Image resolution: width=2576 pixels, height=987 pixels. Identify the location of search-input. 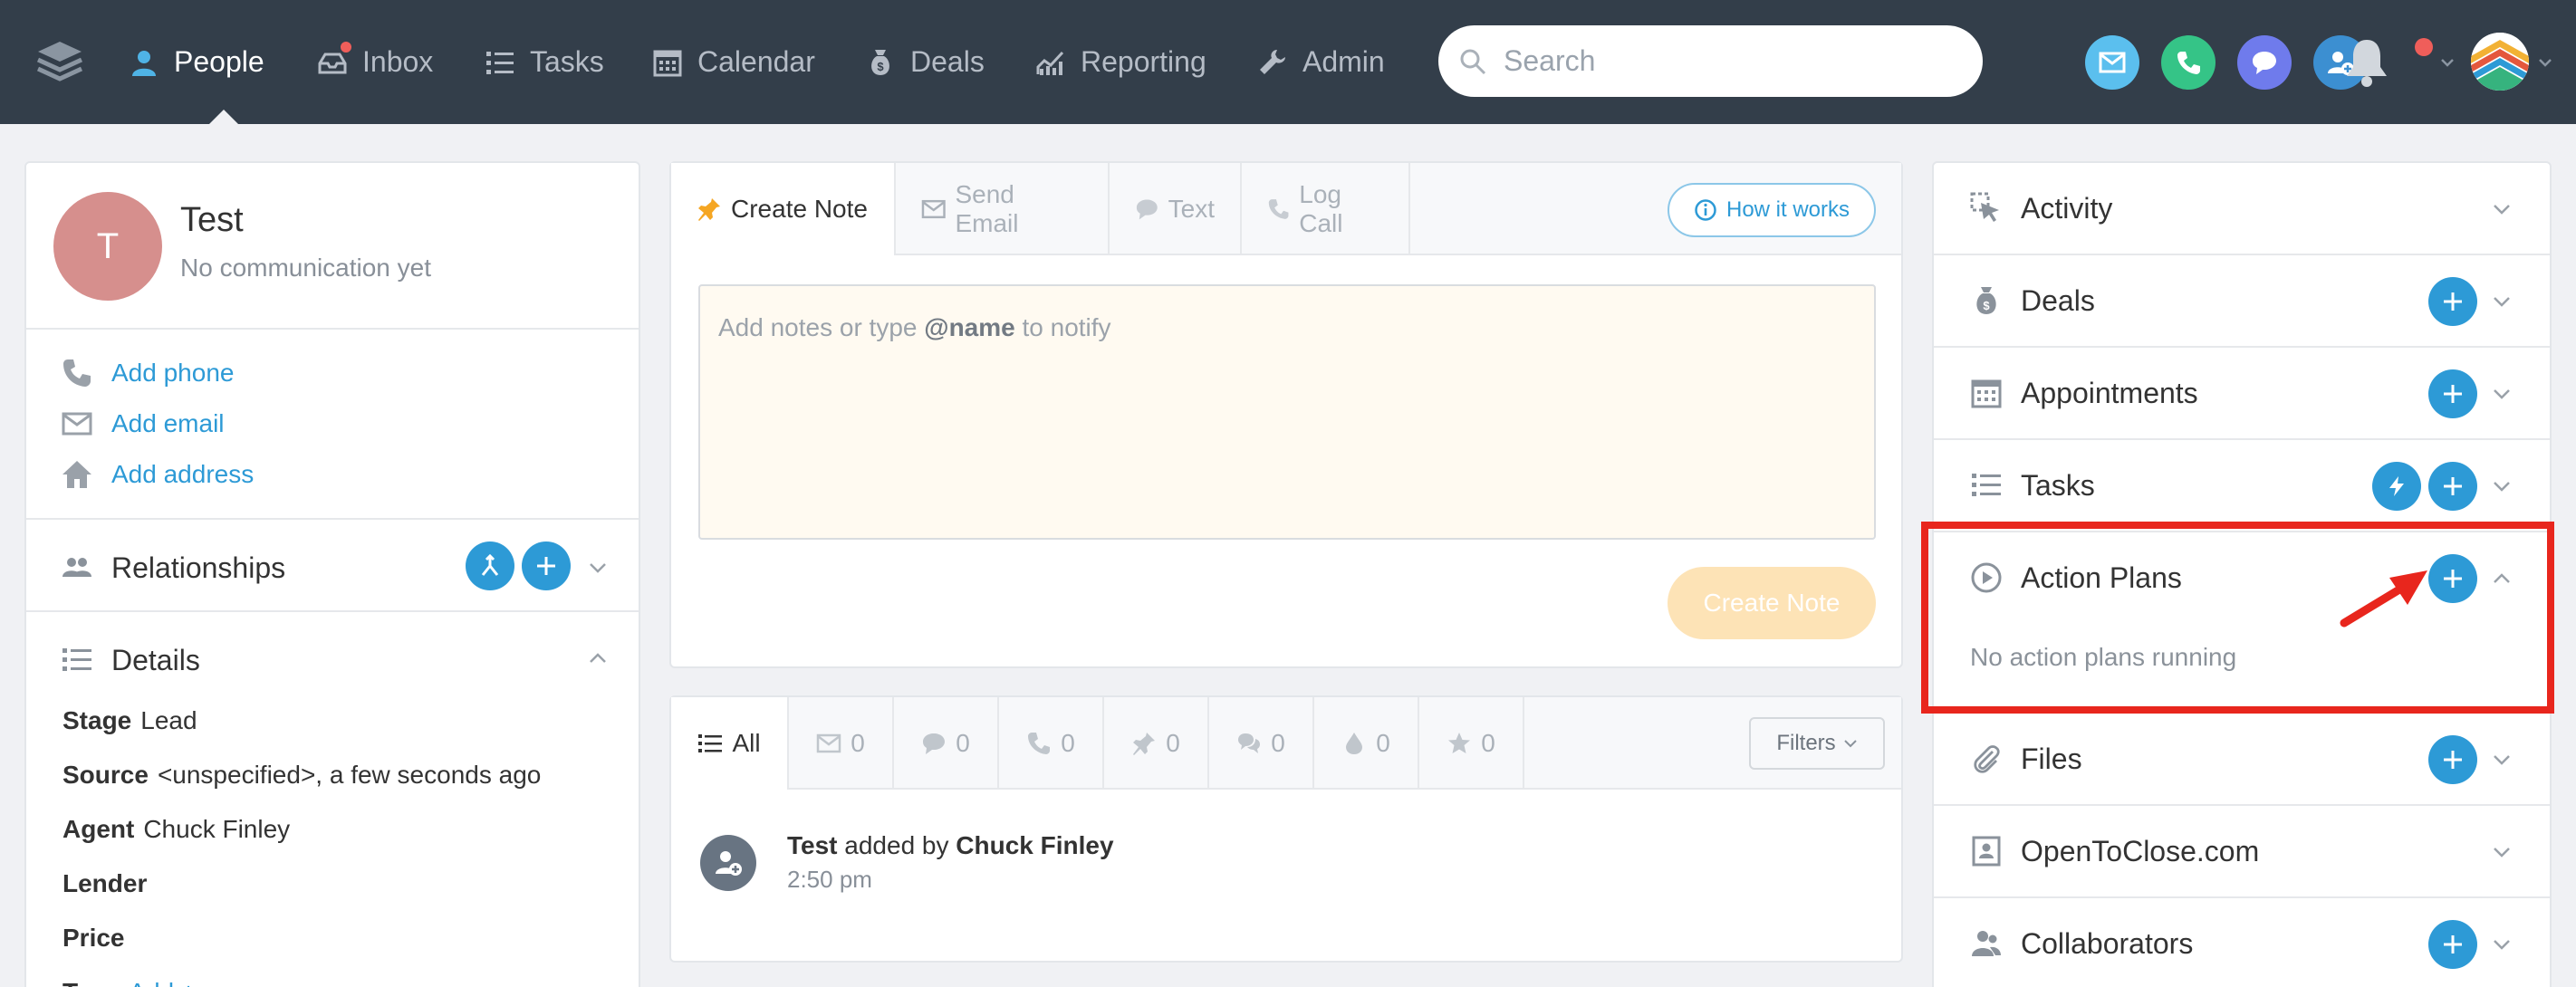
(1721, 61).